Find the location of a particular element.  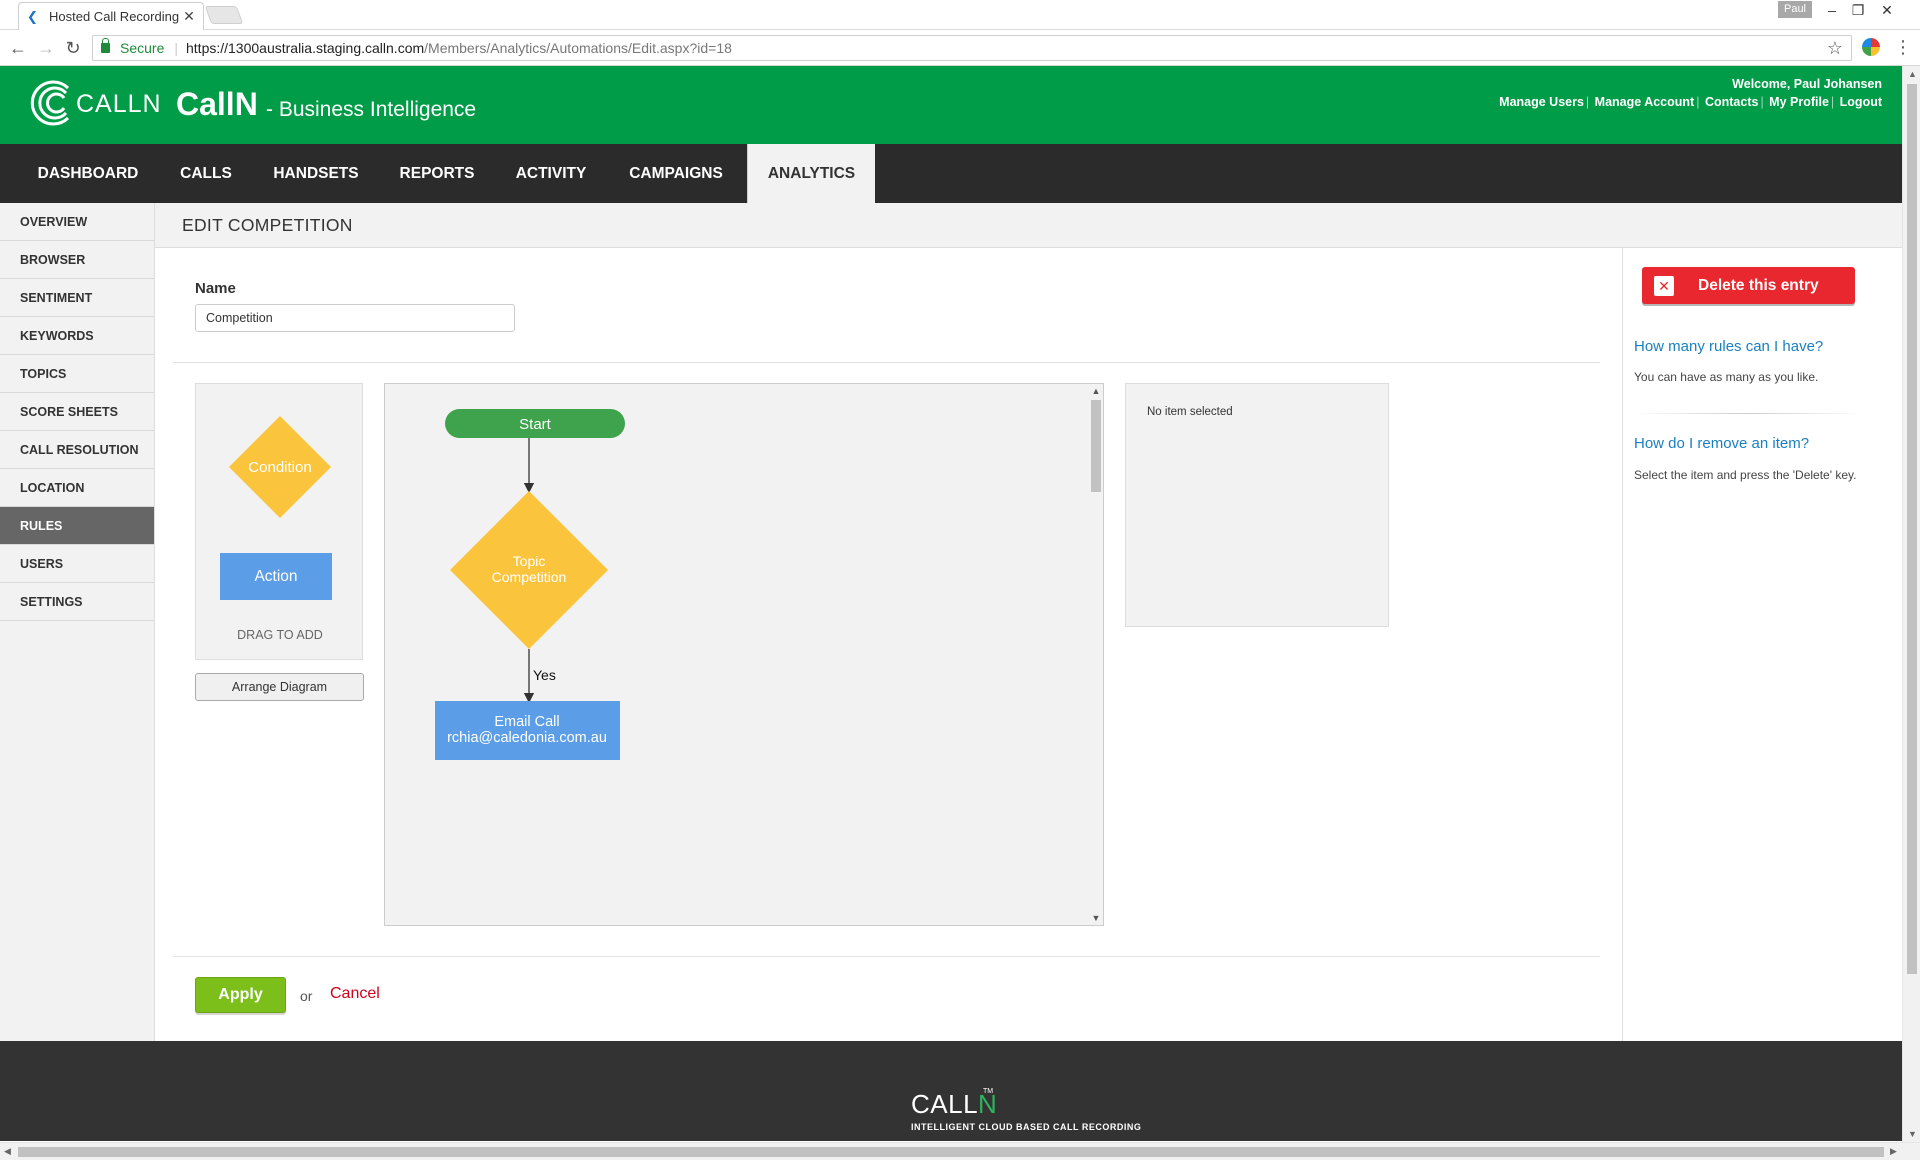

manage-account-link: Manage Account is located at coordinates (1645, 102).